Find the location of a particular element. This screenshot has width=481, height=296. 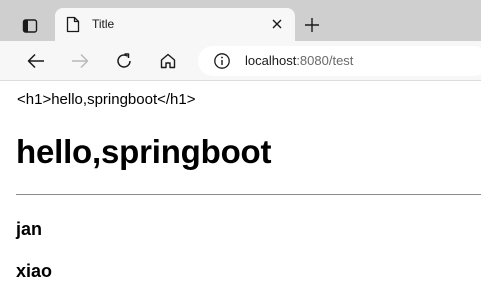

escaped-html-text: <h1>hello,springboot</h1> is located at coordinates (106, 99).